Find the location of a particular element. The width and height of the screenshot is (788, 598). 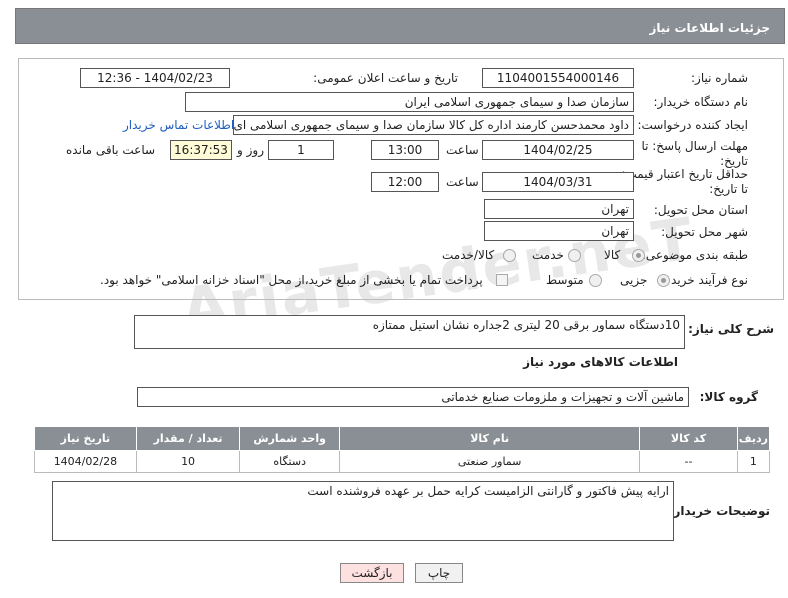

province-label: استان محل تحویل: is located at coordinates (700, 210).